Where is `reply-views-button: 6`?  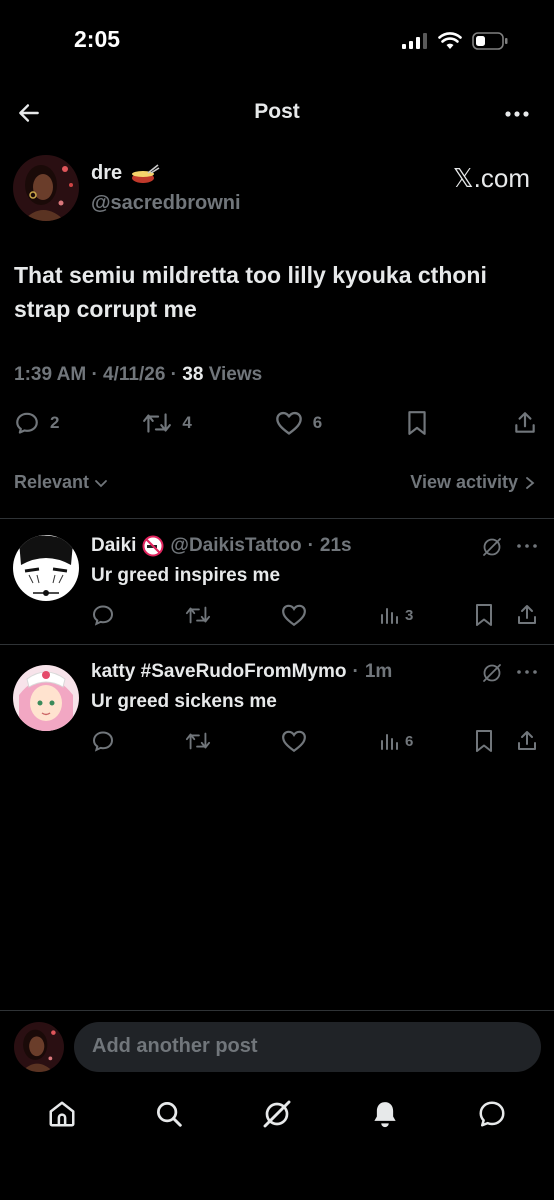
reply-views-button: 6 is located at coordinates (396, 741).